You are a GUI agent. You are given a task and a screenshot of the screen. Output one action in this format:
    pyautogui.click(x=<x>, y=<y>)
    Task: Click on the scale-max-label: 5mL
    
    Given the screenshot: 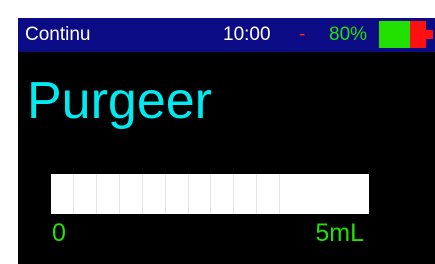 What is the action you would take?
    pyautogui.click(x=339, y=233)
    